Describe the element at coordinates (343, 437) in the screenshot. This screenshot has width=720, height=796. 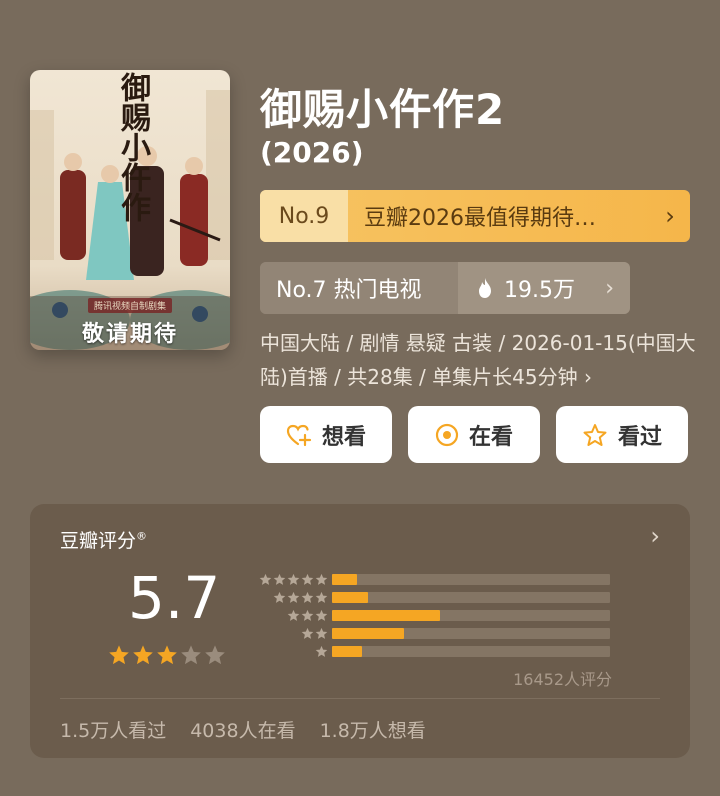
I see `want-to-watch-label: 想看` at that location.